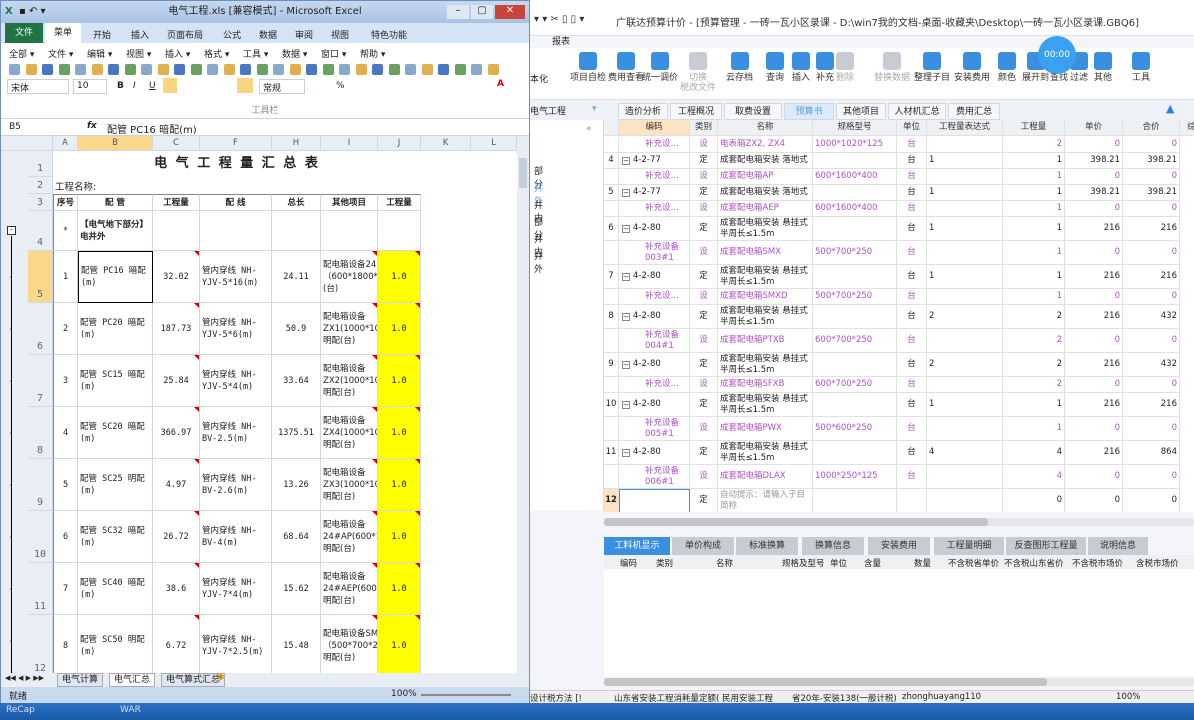 This screenshot has width=1194, height=720. I want to click on cell-q: 38.6, so click(176, 589).